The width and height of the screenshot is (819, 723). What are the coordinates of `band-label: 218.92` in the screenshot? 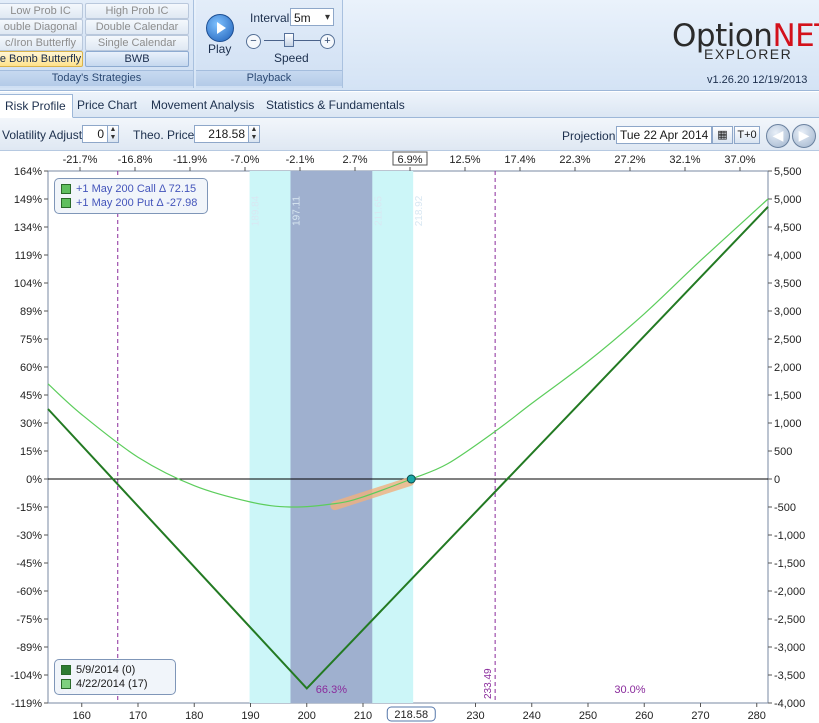 It's located at (419, 210).